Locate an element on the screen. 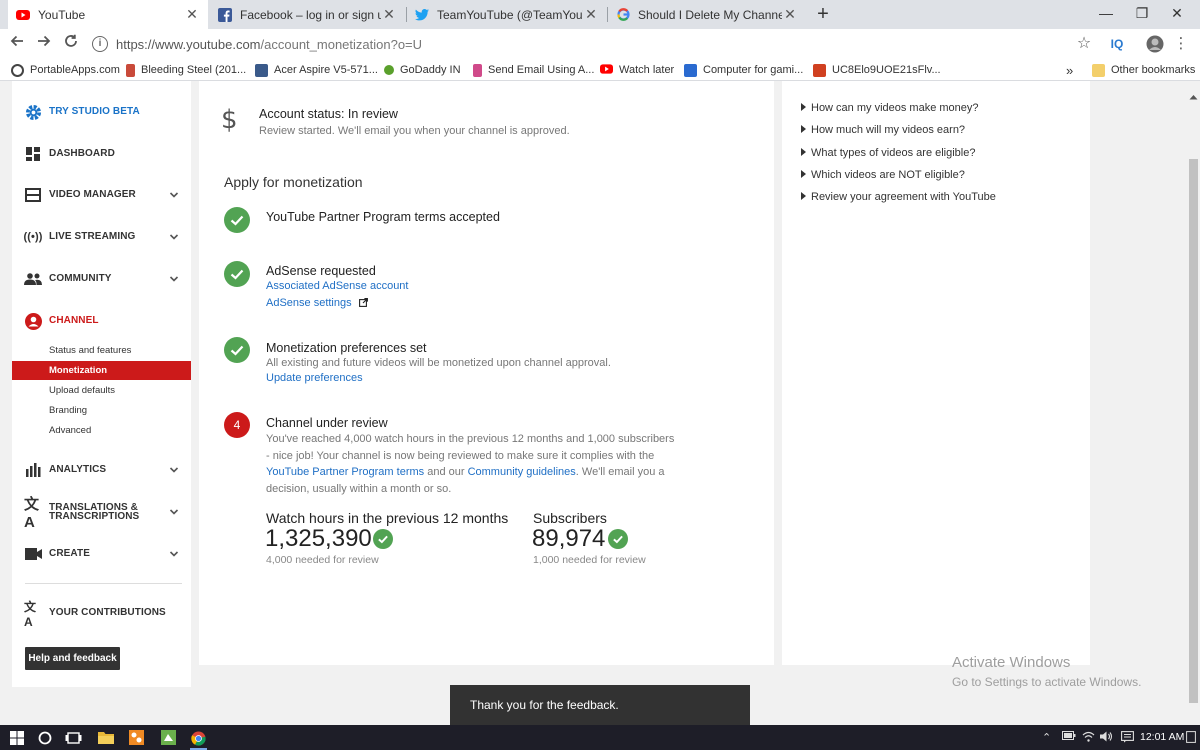 The image size is (1200, 750). extension-iq-icon: IQ is located at coordinates (1117, 44).